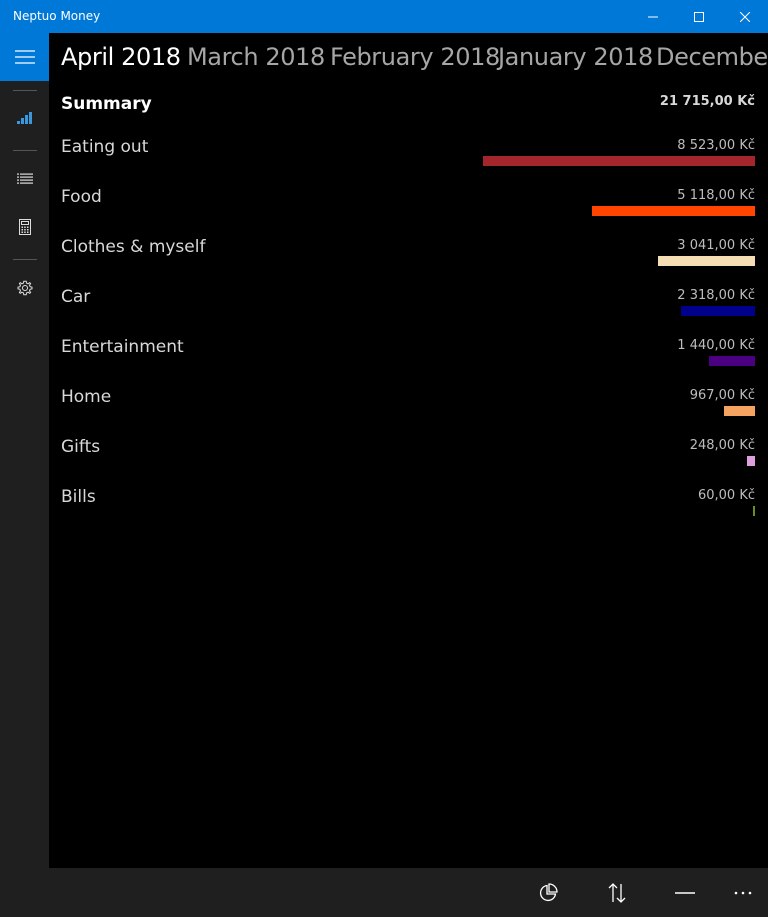 The image size is (768, 917). I want to click on gear-icon, so click(24, 288).